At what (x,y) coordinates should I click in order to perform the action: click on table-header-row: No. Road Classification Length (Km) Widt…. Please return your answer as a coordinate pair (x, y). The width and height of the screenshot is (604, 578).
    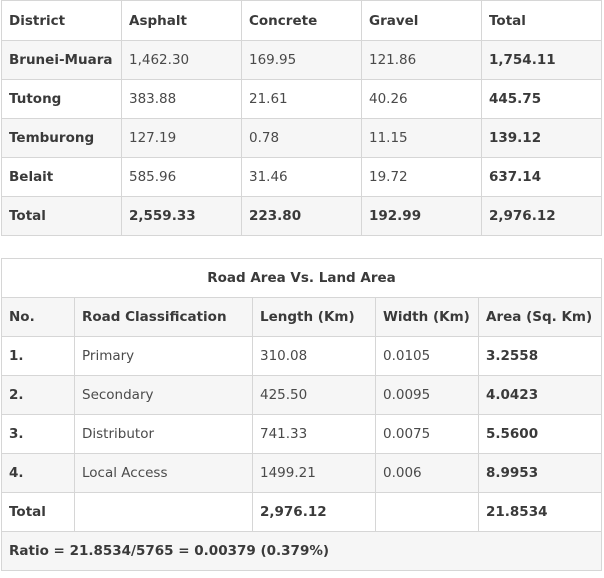
    Looking at the image, I should click on (301, 317).